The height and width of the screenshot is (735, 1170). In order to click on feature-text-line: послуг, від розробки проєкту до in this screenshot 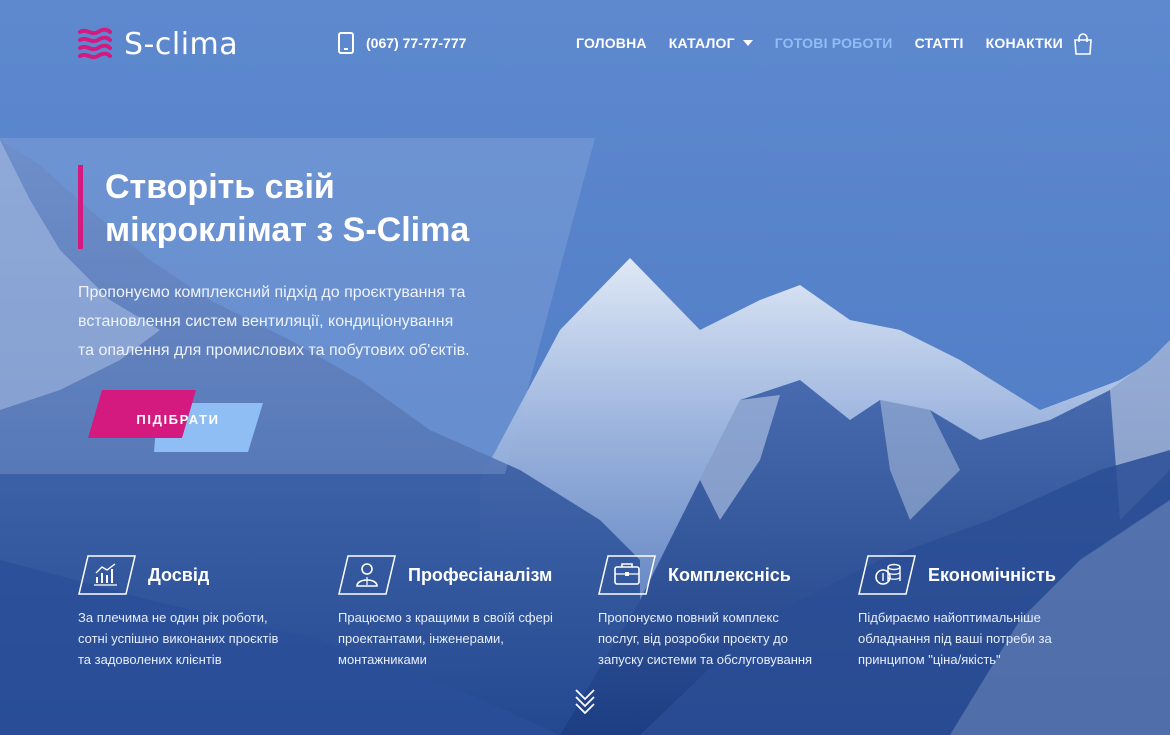, I will do `click(693, 638)`.